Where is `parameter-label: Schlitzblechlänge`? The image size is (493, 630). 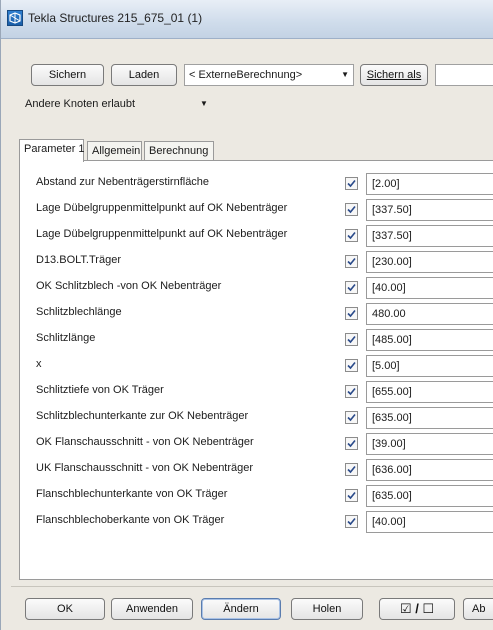
parameter-label: Schlitzblechlänge is located at coordinates (79, 312).